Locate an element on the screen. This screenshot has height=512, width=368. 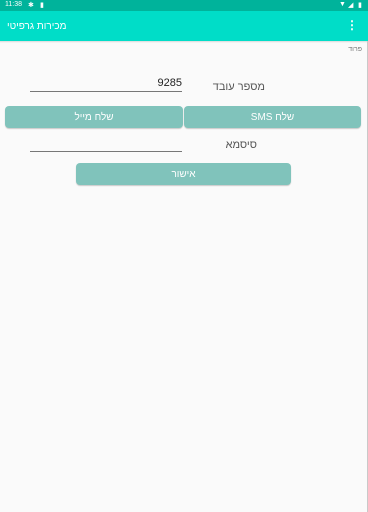
settings-gear-icon: ✱ is located at coordinates (31, 5).